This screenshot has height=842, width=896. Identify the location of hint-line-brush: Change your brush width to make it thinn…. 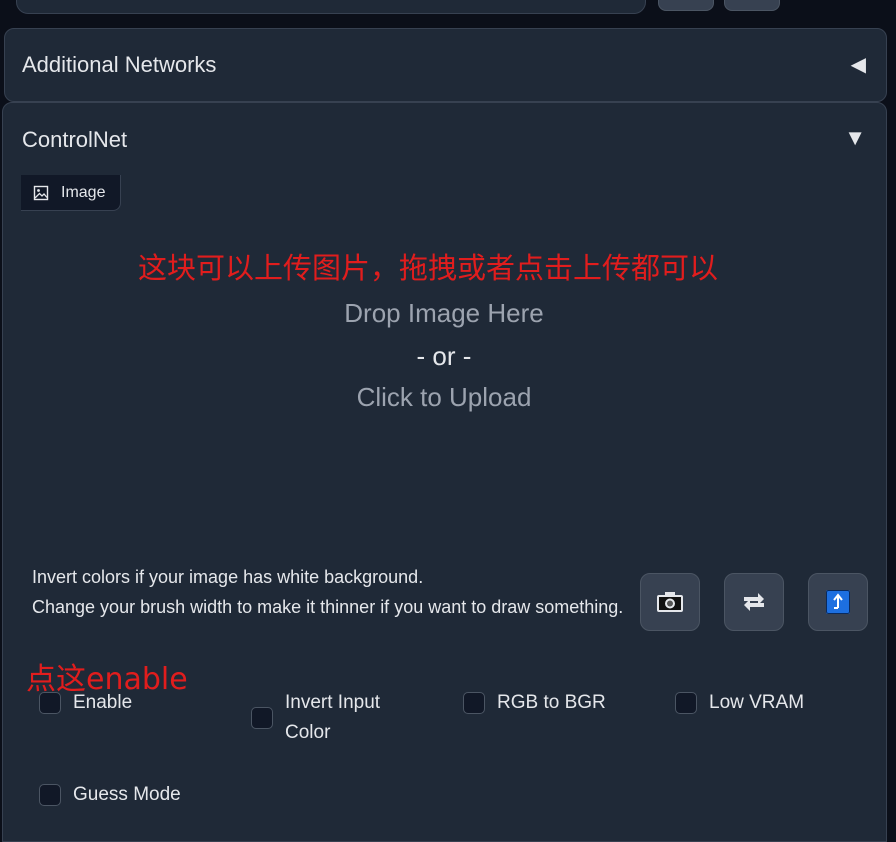
(328, 607).